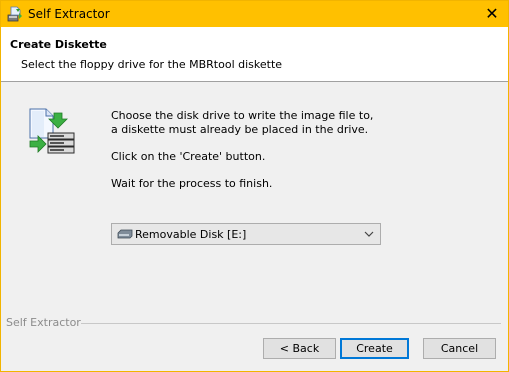 The image size is (509, 372). What do you see at coordinates (299, 348) in the screenshot?
I see `back-button: < Back` at bounding box center [299, 348].